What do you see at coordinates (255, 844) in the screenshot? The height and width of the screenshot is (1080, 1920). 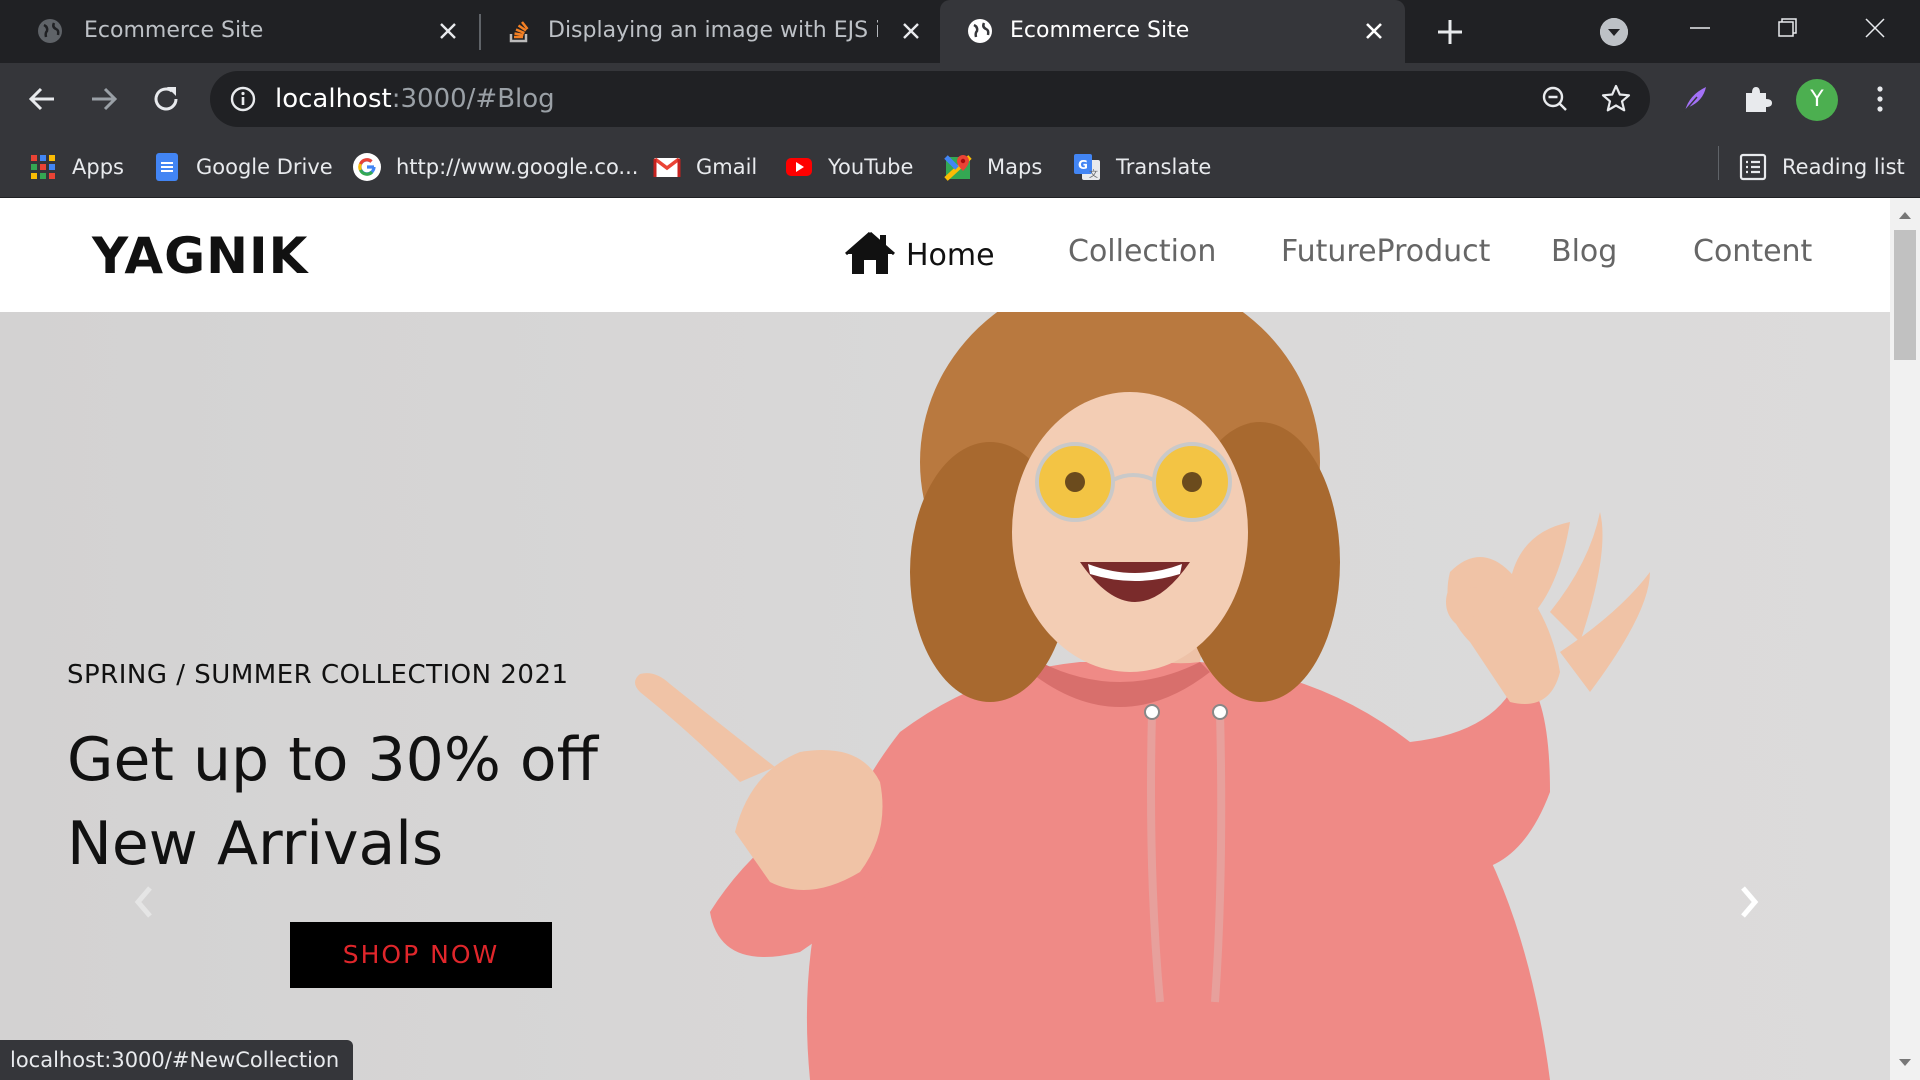 I see `hero-subheadline: New Arrivals` at bounding box center [255, 844].